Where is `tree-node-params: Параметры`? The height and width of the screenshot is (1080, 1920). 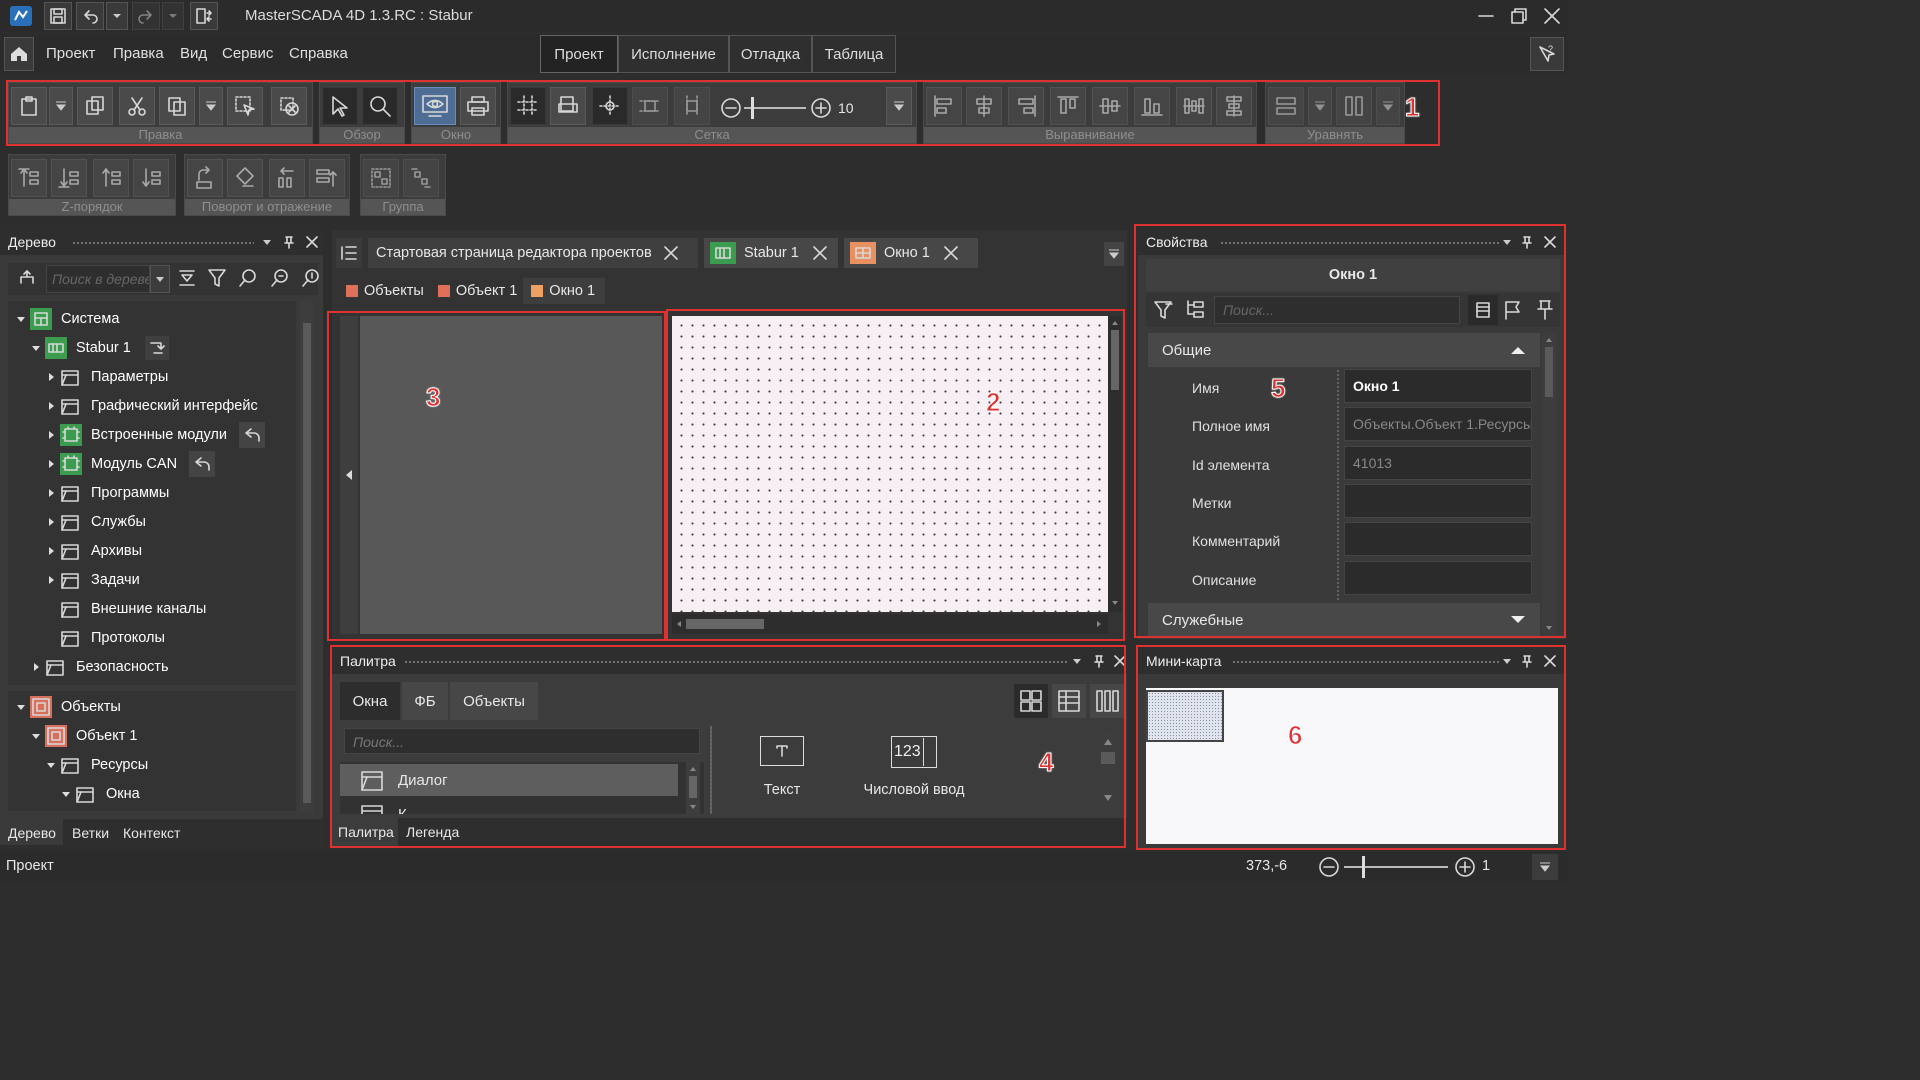 tree-node-params: Параметры is located at coordinates (107, 377).